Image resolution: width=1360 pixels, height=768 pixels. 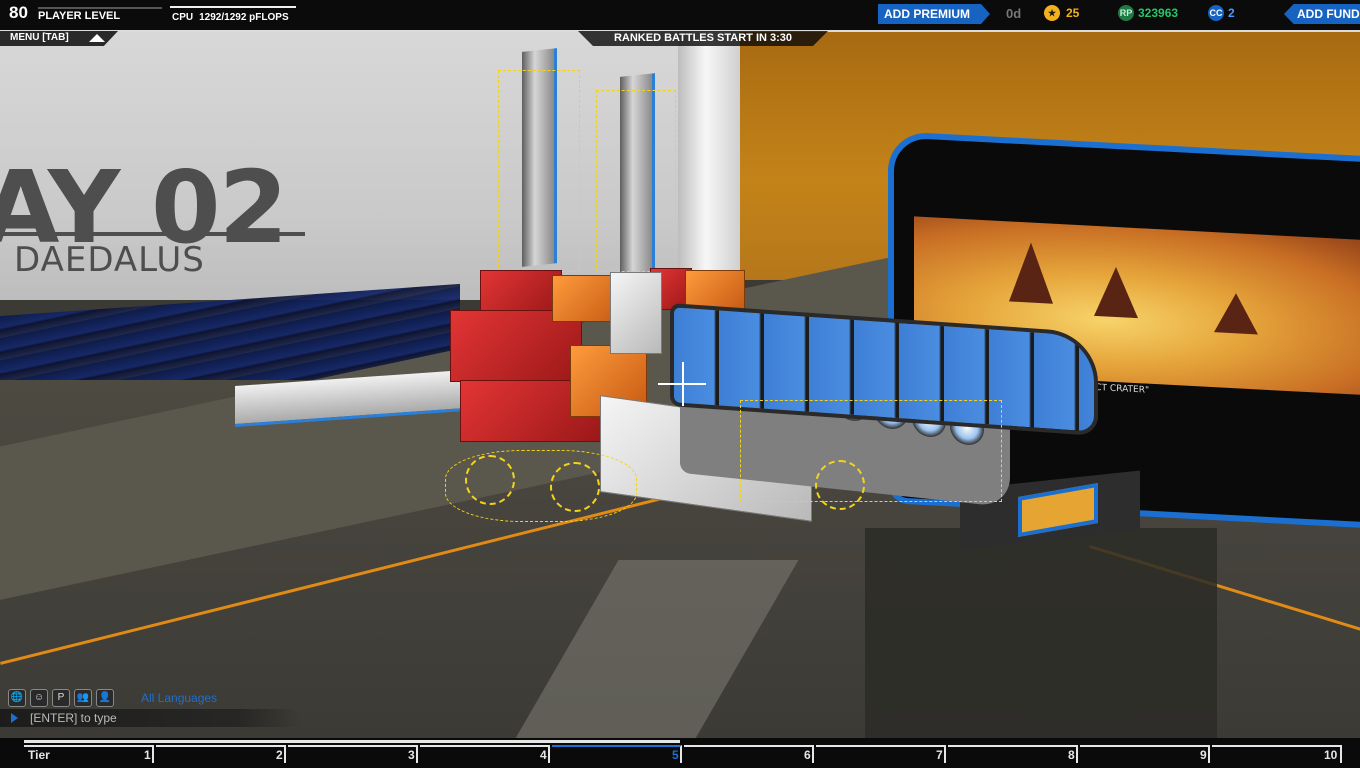 What do you see at coordinates (147, 755) in the screenshot?
I see `tier-number-1: 1` at bounding box center [147, 755].